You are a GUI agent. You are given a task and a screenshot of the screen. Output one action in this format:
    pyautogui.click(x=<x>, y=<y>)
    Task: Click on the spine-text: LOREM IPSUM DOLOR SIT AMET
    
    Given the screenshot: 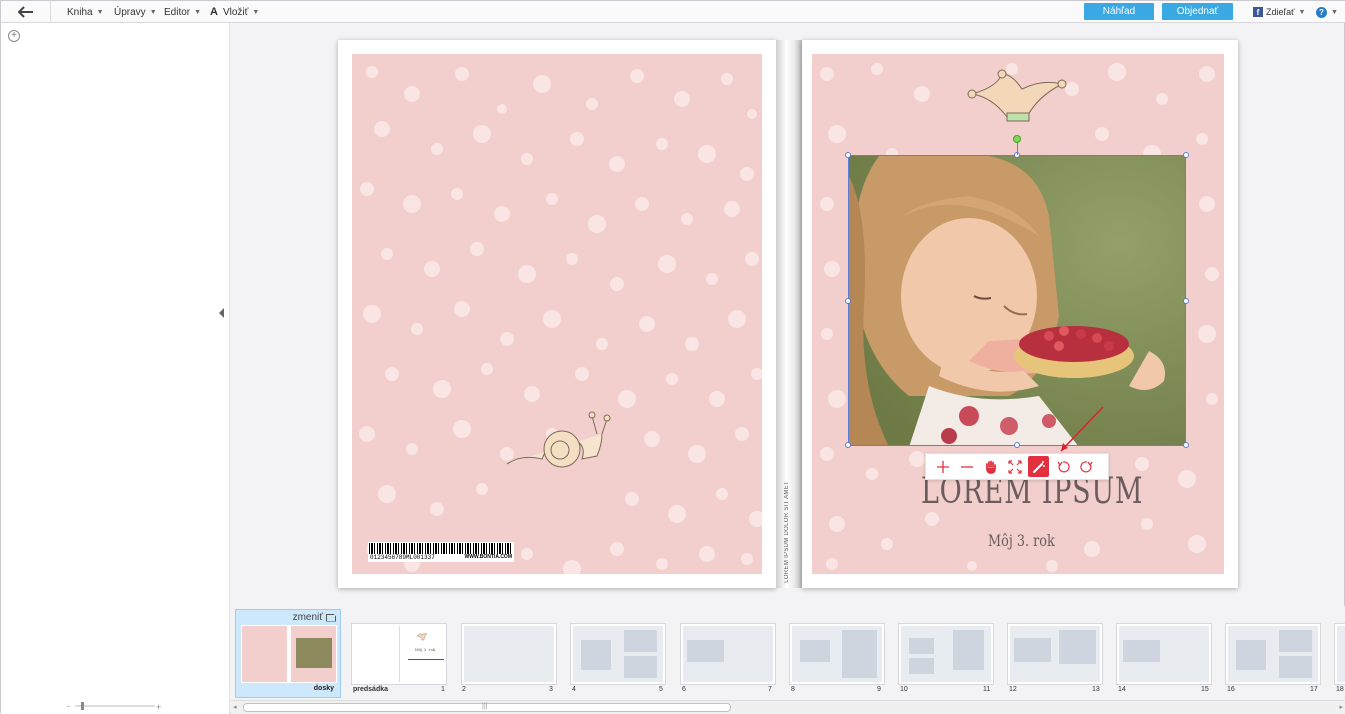 What is the action you would take?
    pyautogui.click(x=787, y=532)
    